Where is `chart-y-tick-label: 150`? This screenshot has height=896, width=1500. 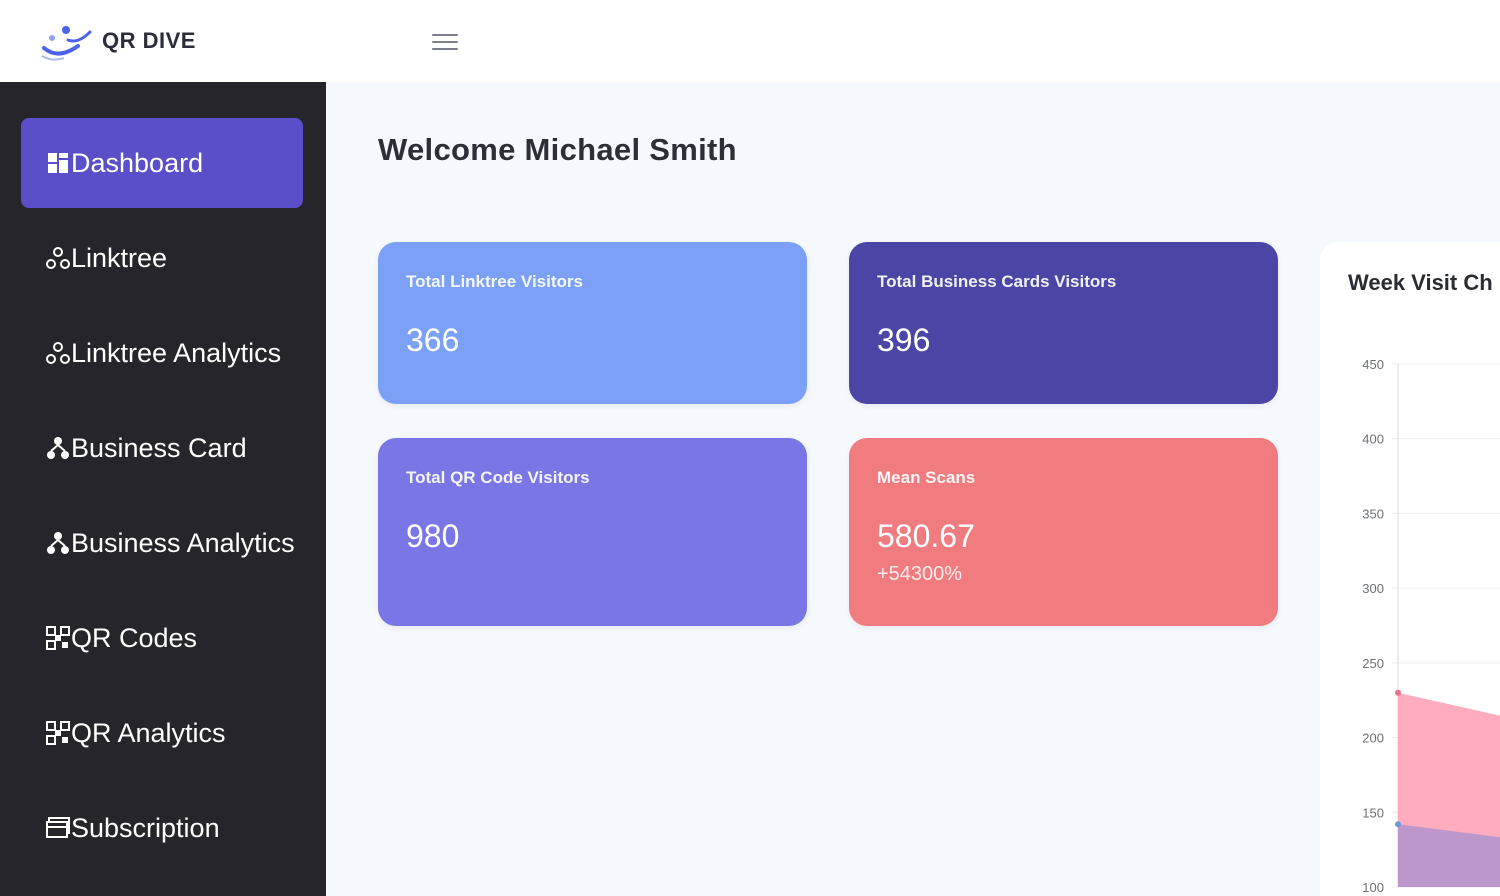
chart-y-tick-label: 150 is located at coordinates (1373, 812).